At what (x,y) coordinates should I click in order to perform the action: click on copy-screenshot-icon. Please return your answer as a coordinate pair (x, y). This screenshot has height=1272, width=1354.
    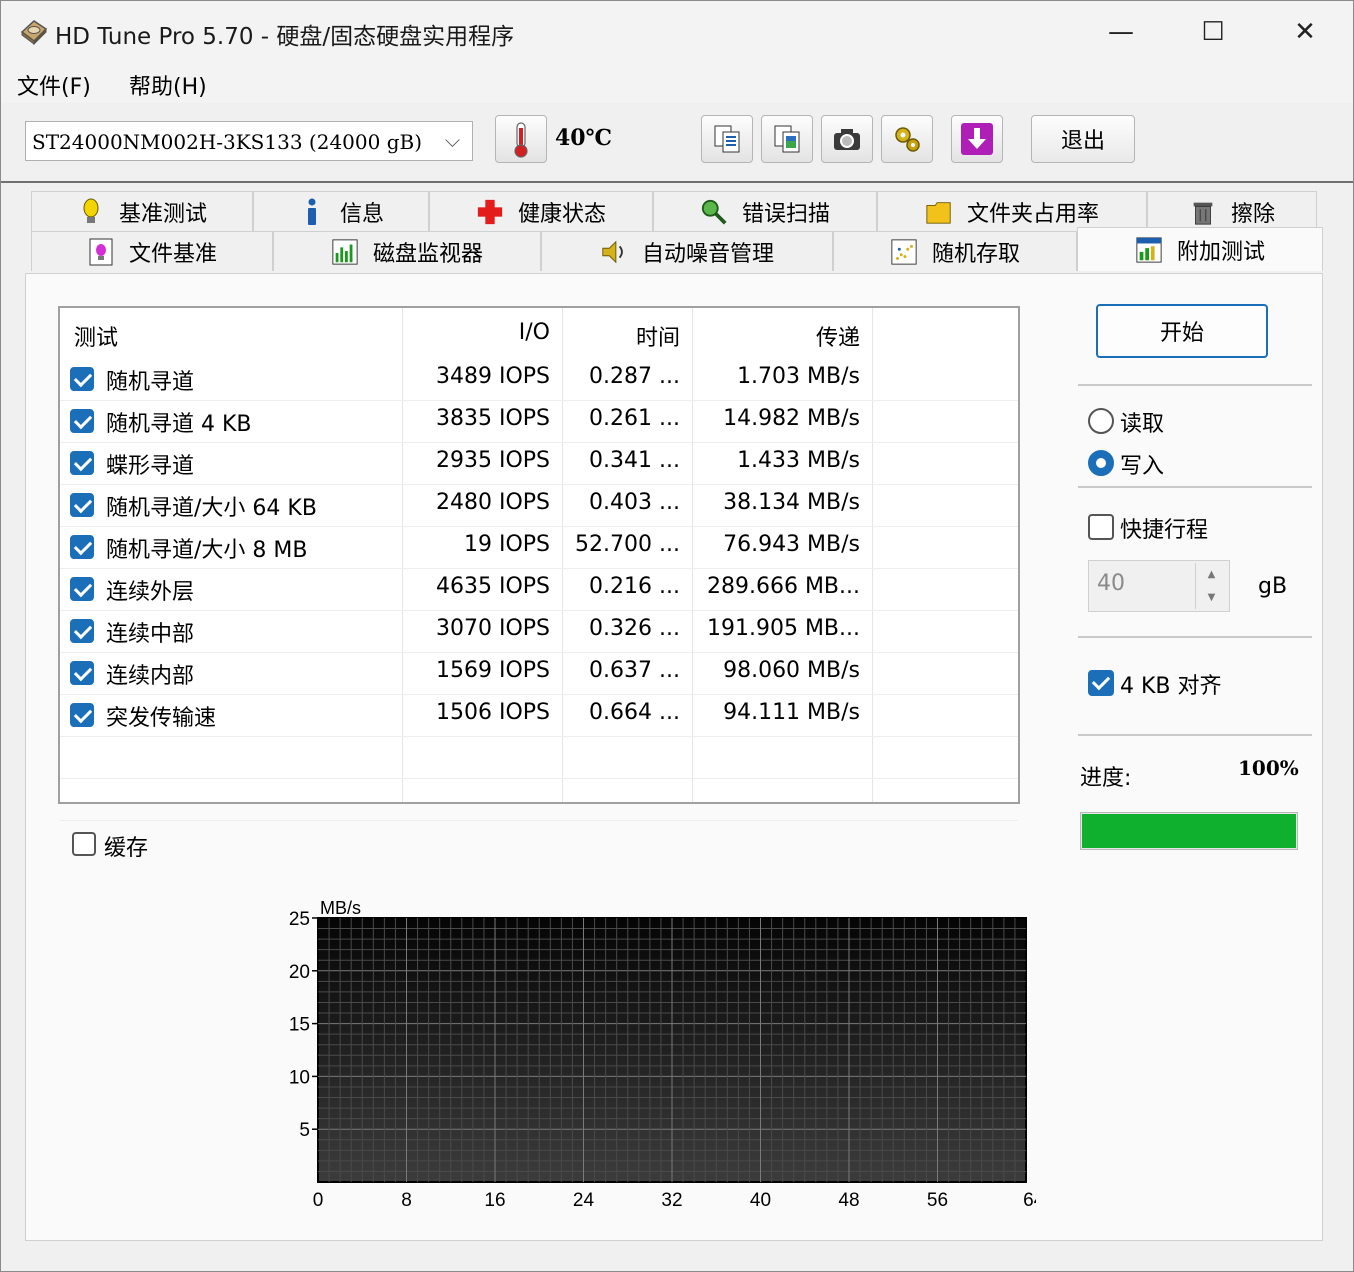
    Looking at the image, I should click on (787, 139).